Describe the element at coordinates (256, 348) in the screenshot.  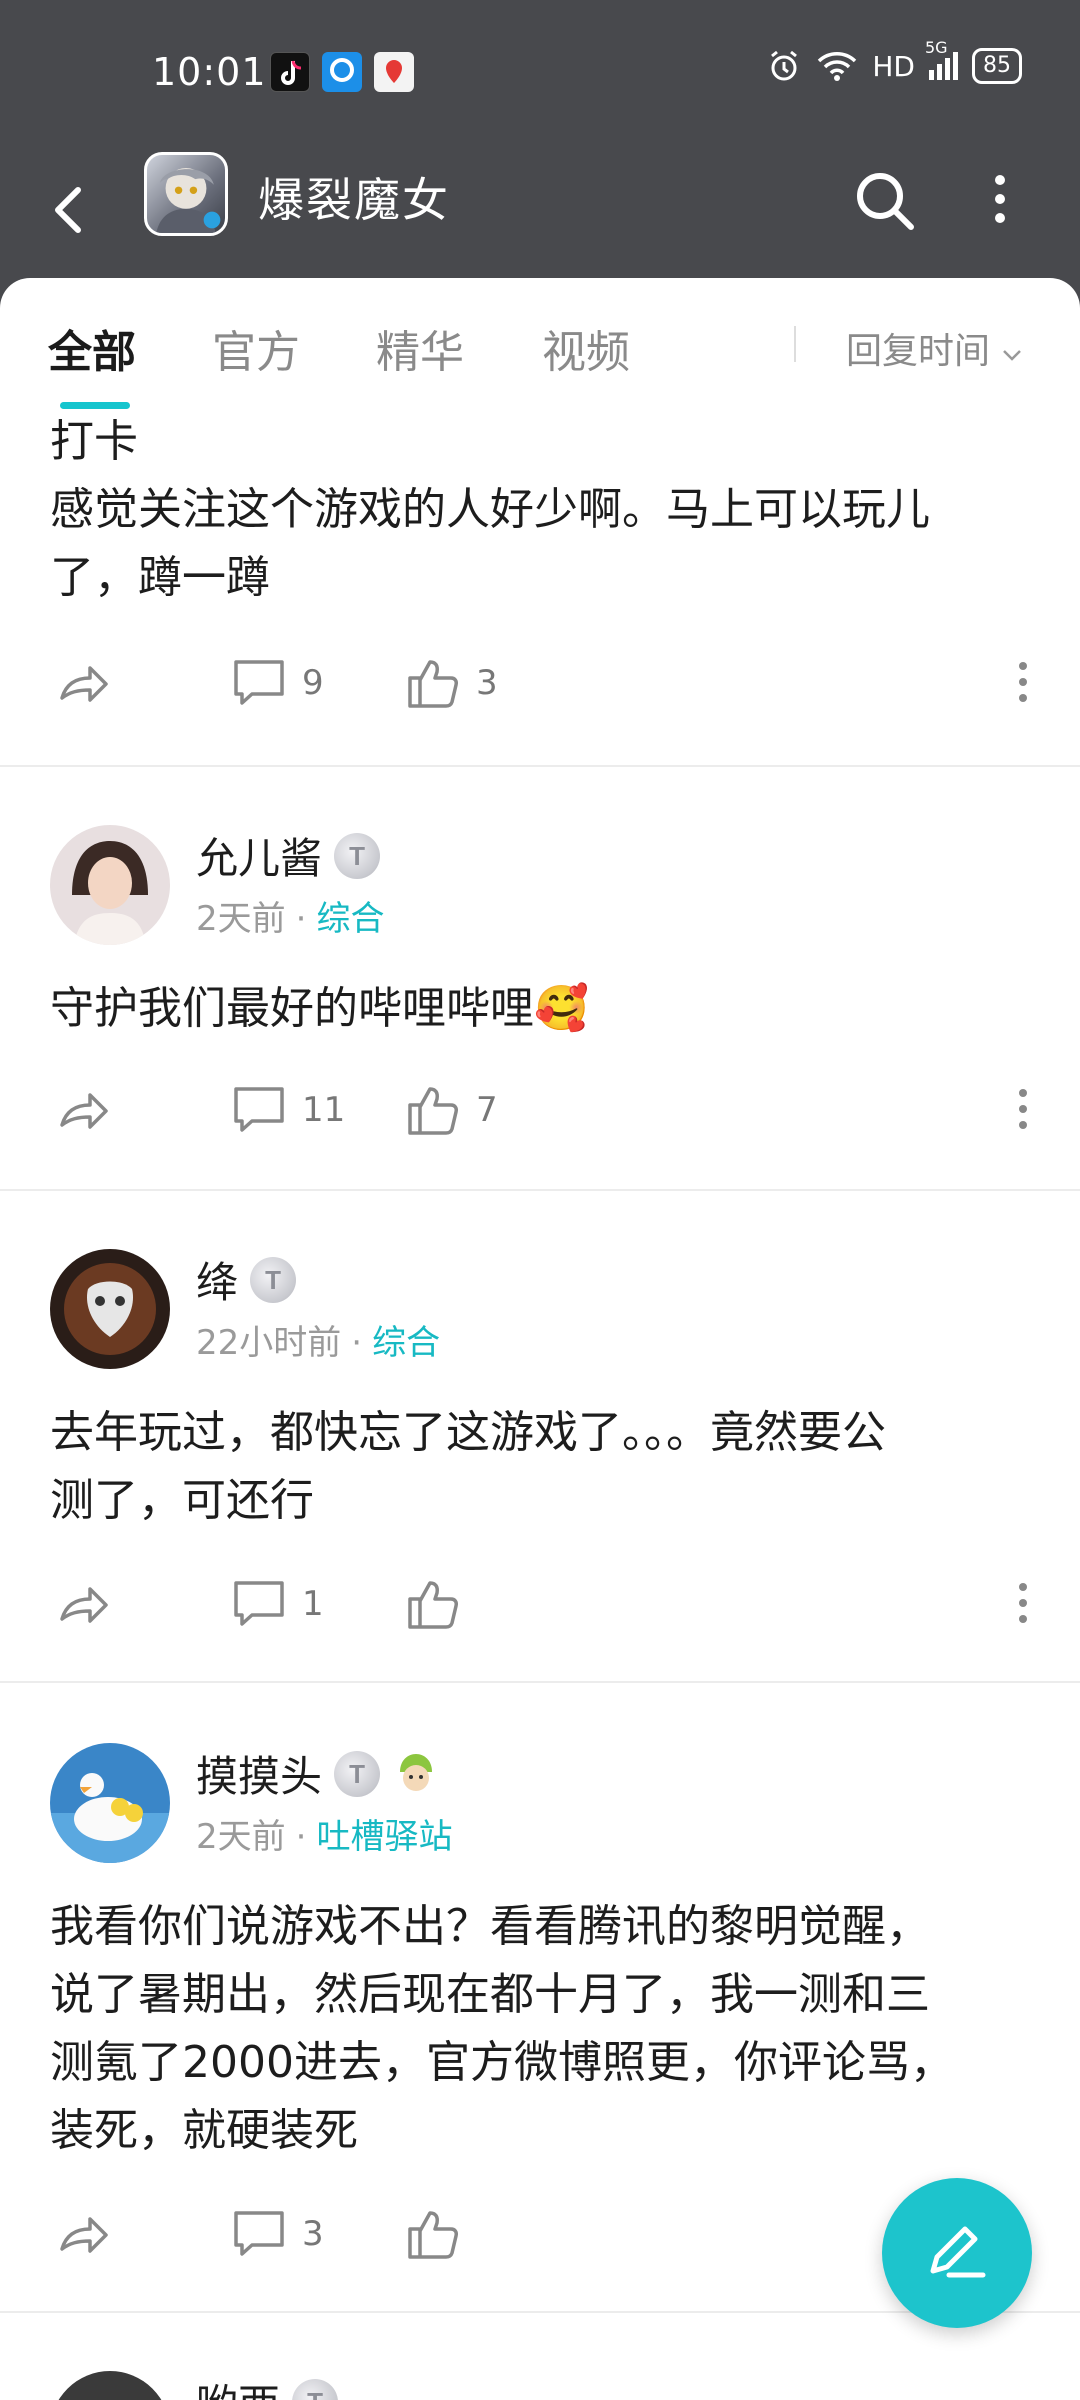
I see `tab-official: 官方` at that location.